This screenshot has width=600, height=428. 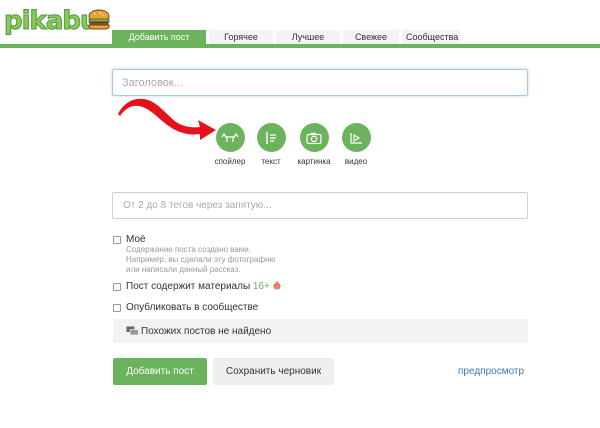 I want to click on tab-communities: Сообщества, so click(x=431, y=37).